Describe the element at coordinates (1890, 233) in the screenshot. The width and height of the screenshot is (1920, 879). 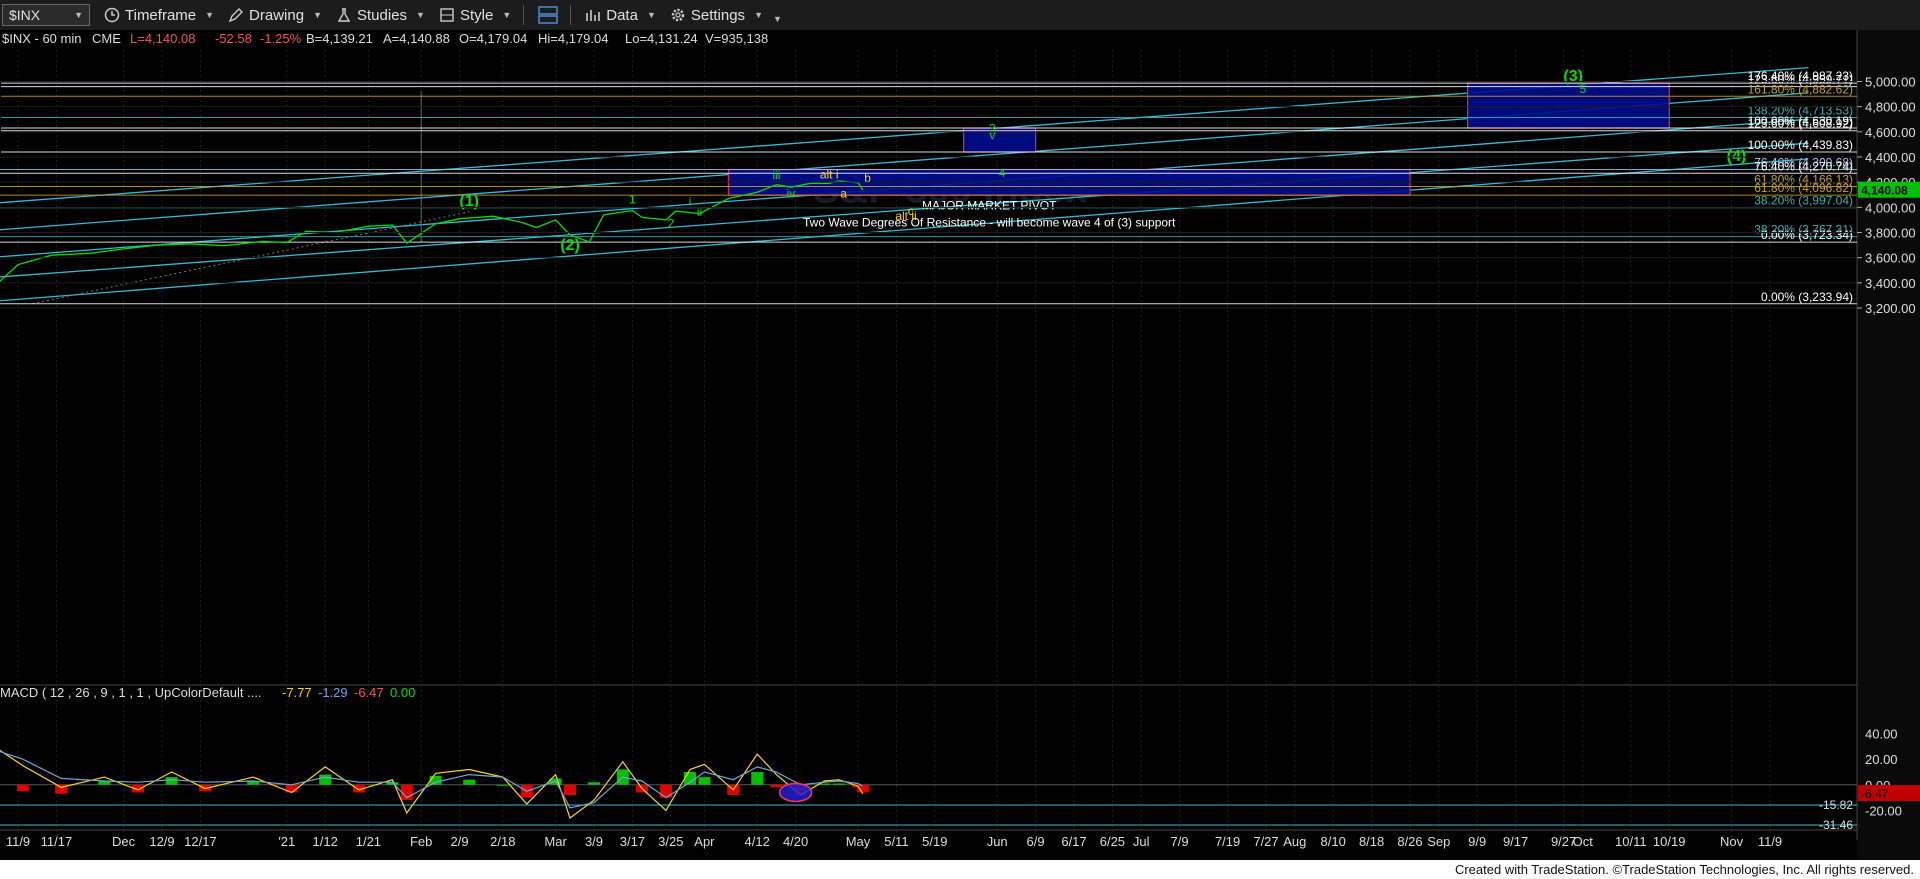
I see `price-tick-label: 3,800.00` at that location.